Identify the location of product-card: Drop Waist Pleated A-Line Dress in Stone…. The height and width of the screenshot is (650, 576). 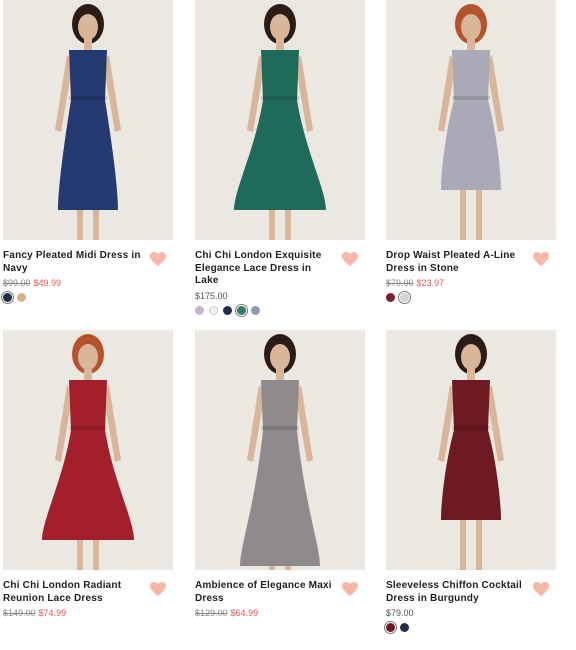
(471, 151).